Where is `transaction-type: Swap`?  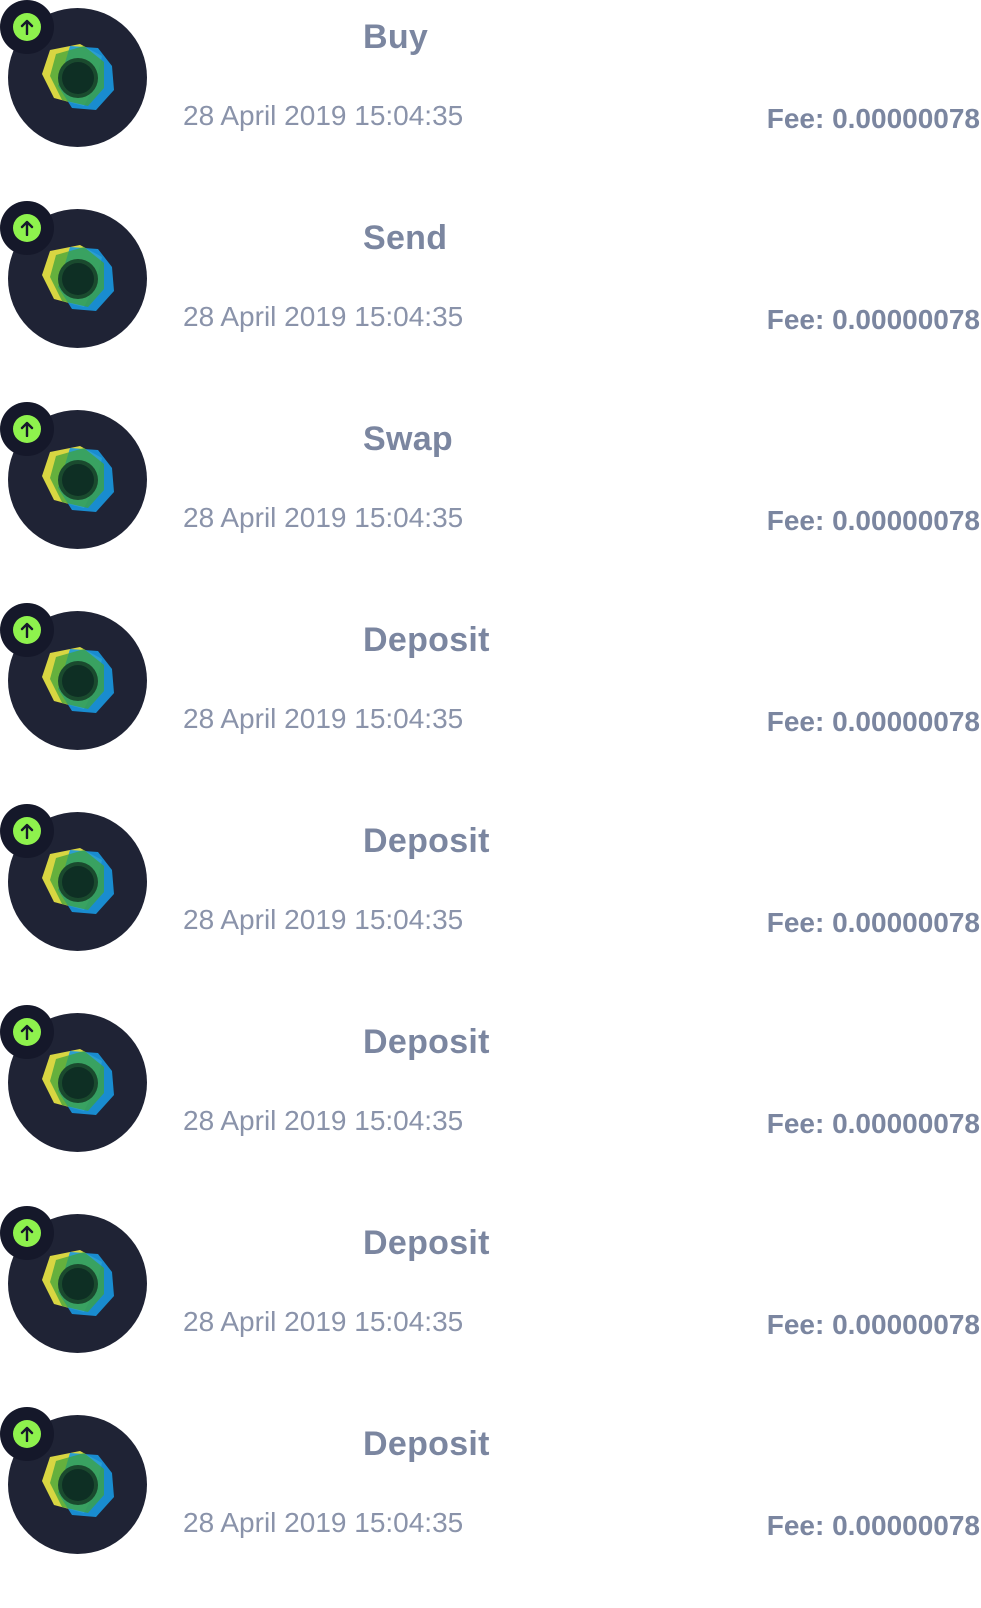 transaction-type: Swap is located at coordinates (408, 439).